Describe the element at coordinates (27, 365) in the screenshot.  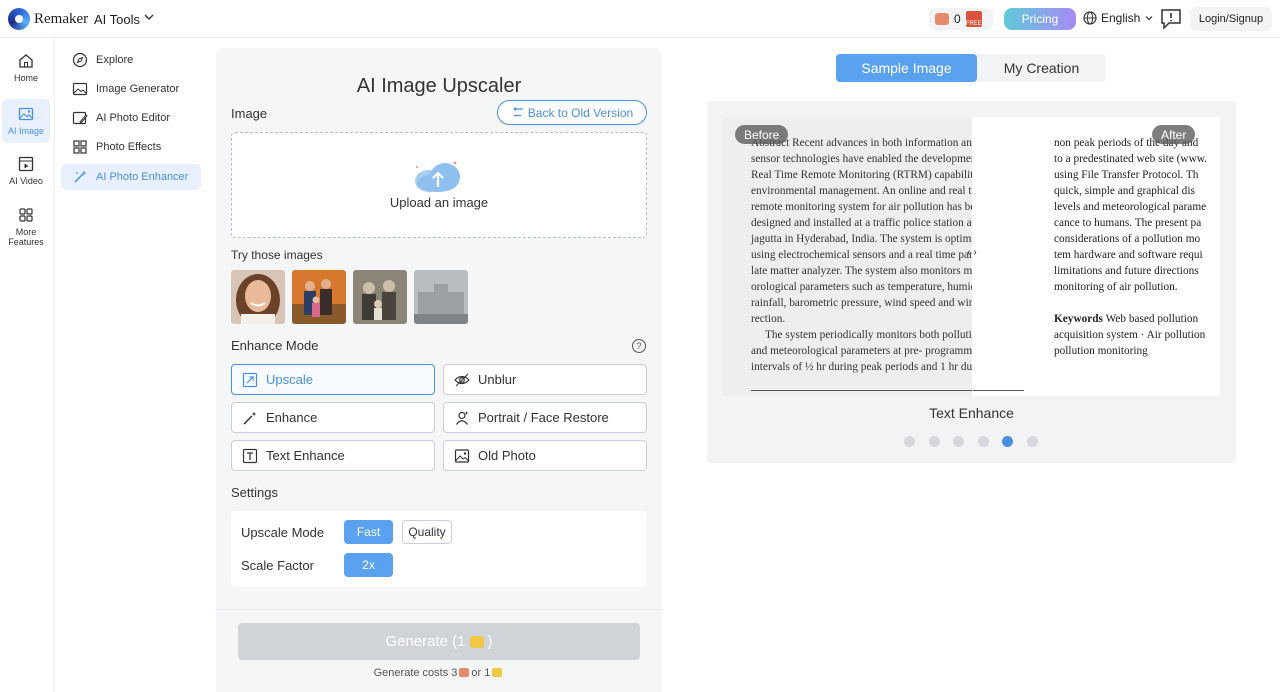
I see `left-rail: Home AI Image AI Video More Features` at that location.